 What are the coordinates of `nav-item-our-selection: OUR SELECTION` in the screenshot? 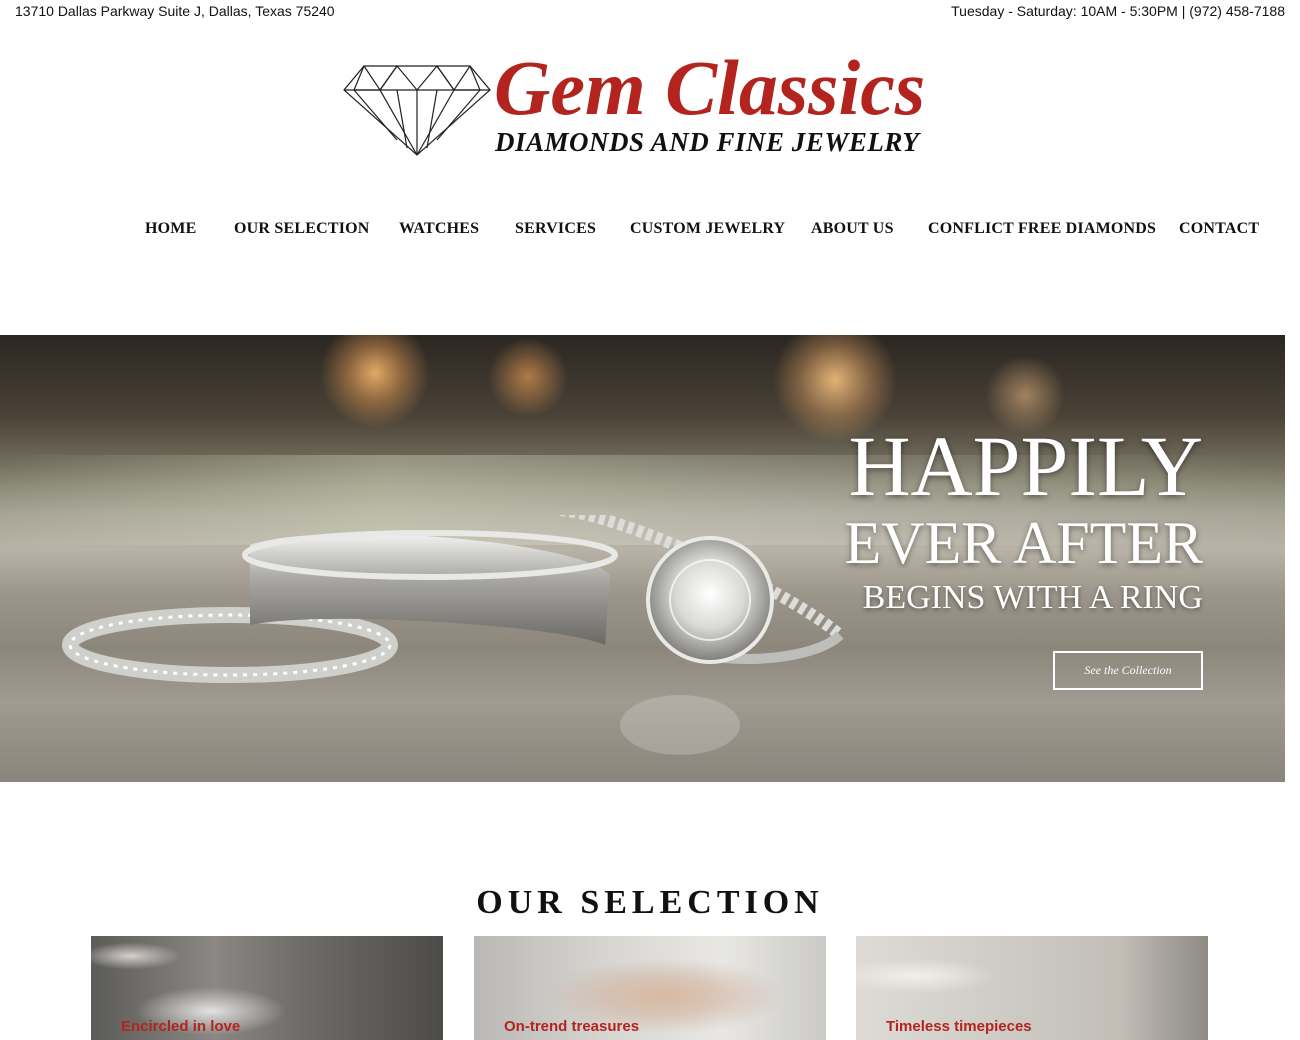 It's located at (302, 229).